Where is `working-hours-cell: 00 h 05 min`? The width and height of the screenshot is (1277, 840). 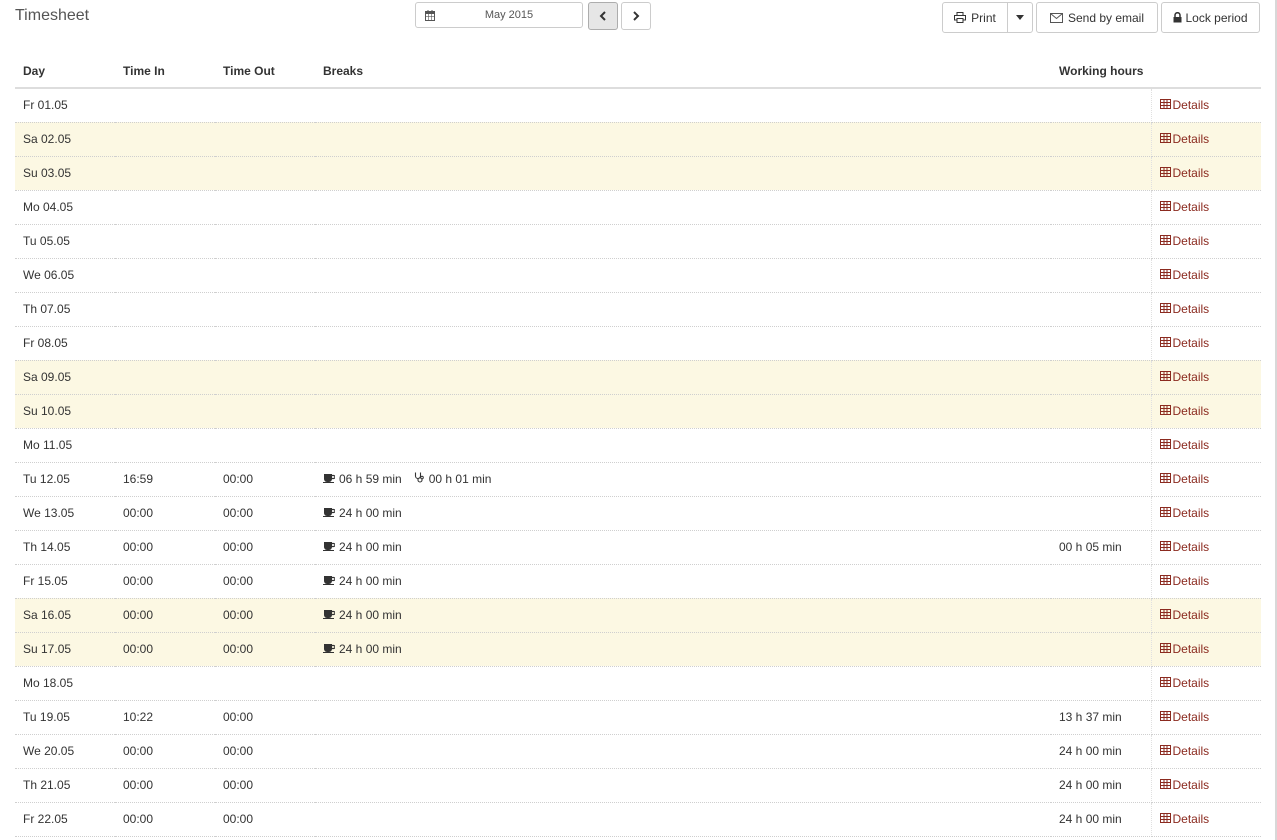 working-hours-cell: 00 h 05 min is located at coordinates (1101, 547).